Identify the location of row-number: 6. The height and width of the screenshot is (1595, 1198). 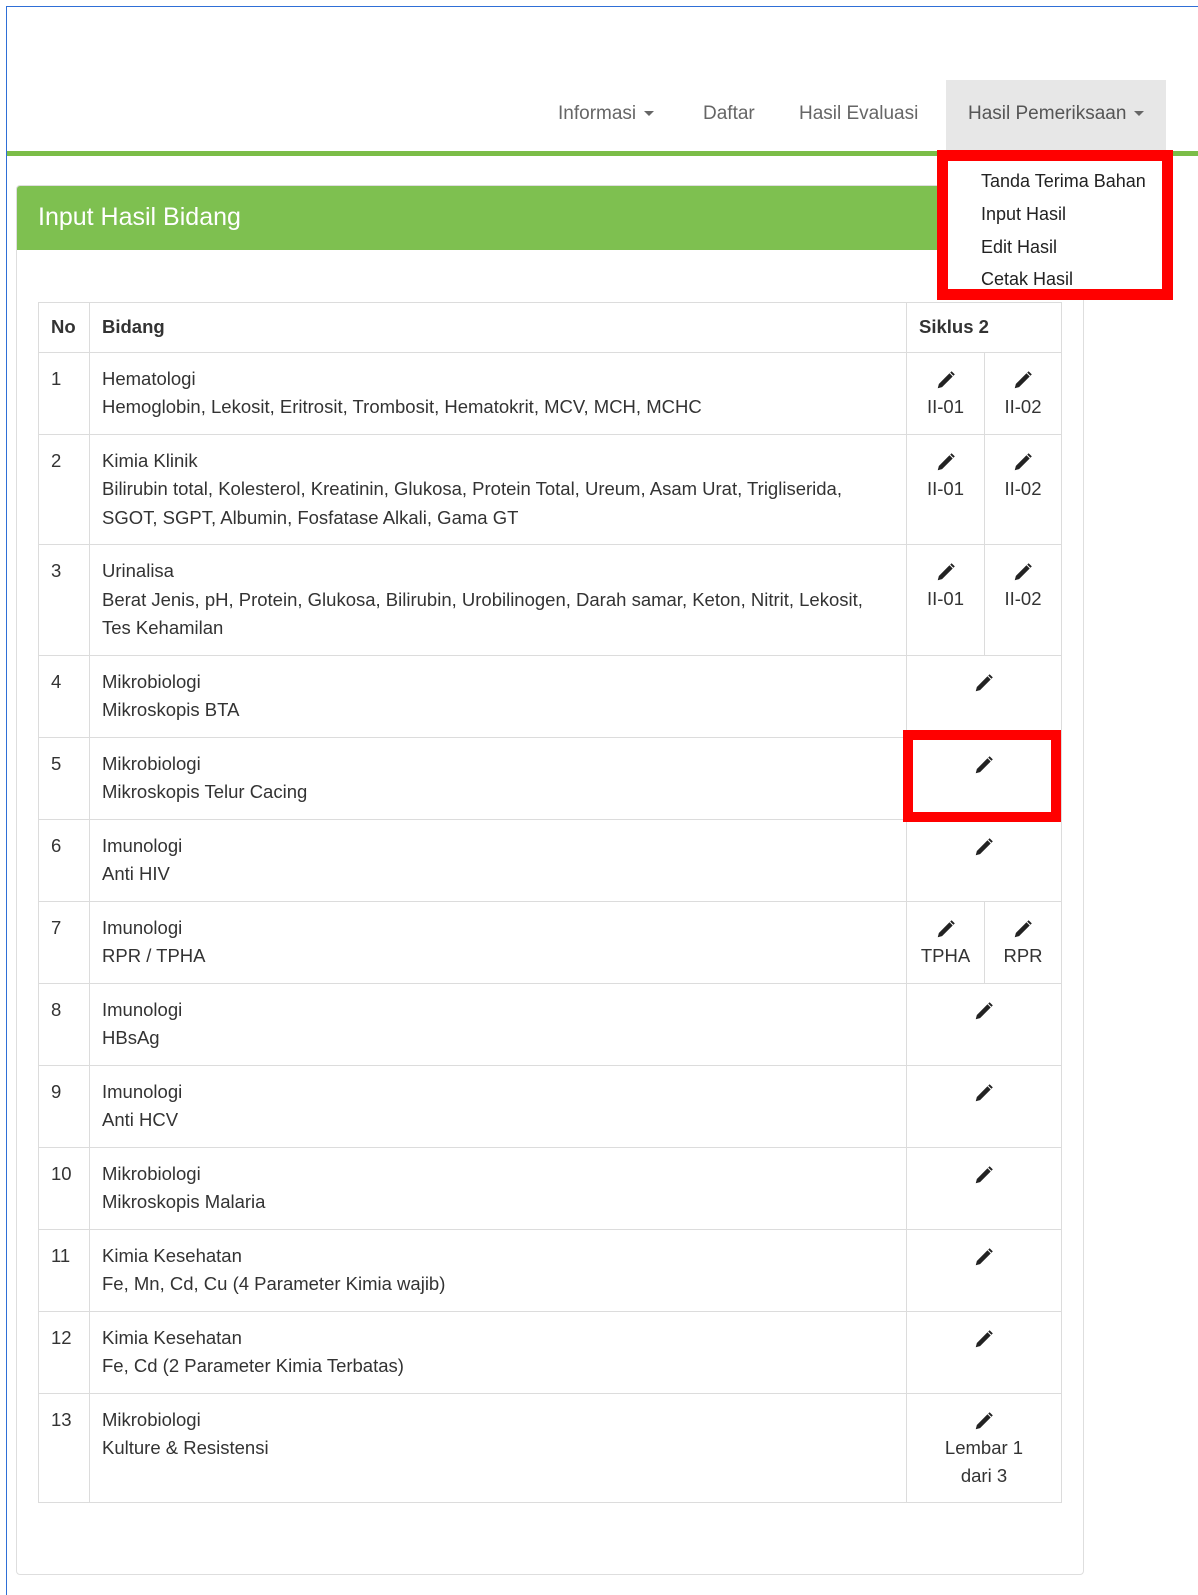
(64, 860).